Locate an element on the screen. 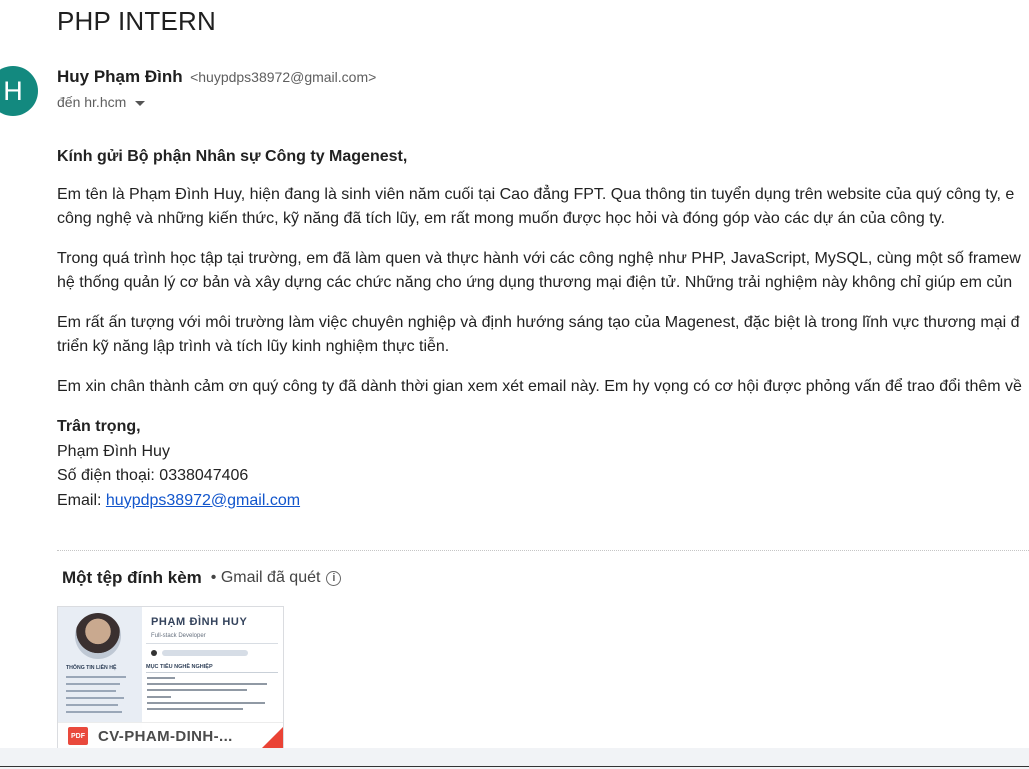  chevron-down-icon is located at coordinates (140, 103).